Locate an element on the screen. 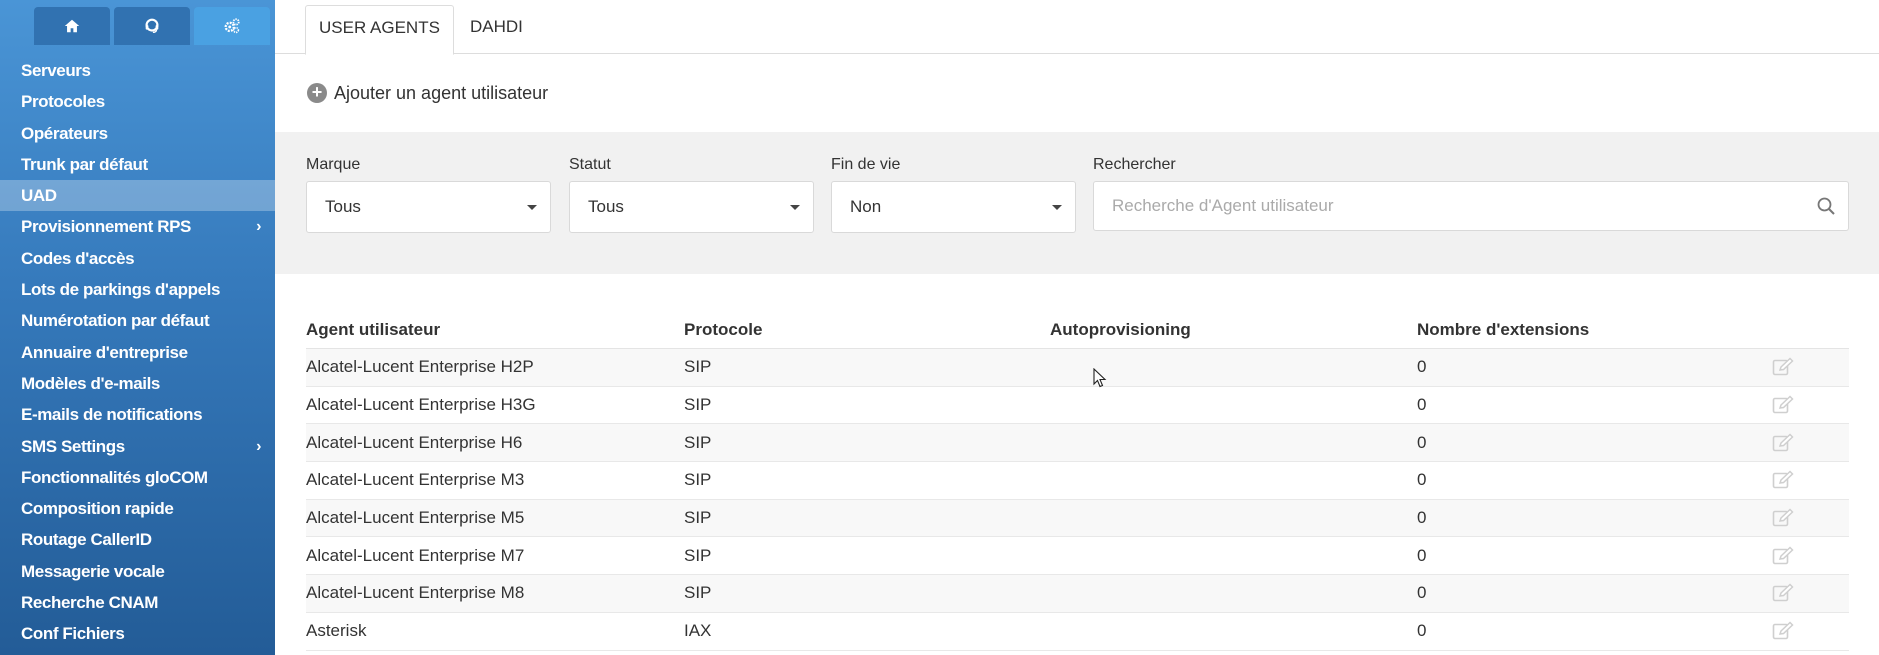 The width and height of the screenshot is (1879, 655). sidebar-top-tabs is located at coordinates (137, 22).